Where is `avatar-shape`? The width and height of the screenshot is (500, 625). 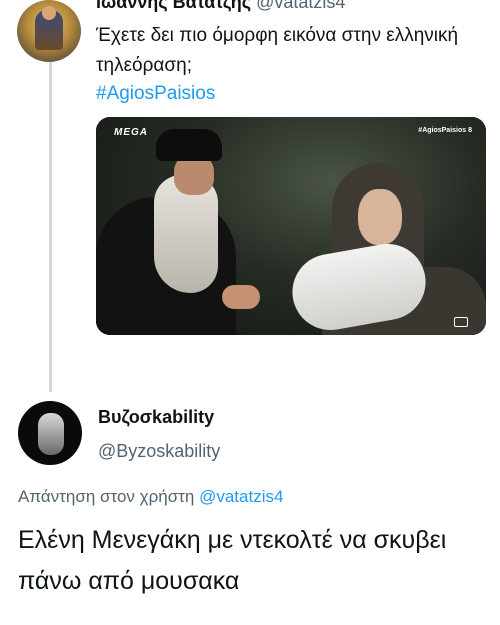 avatar-shape is located at coordinates (51, 434).